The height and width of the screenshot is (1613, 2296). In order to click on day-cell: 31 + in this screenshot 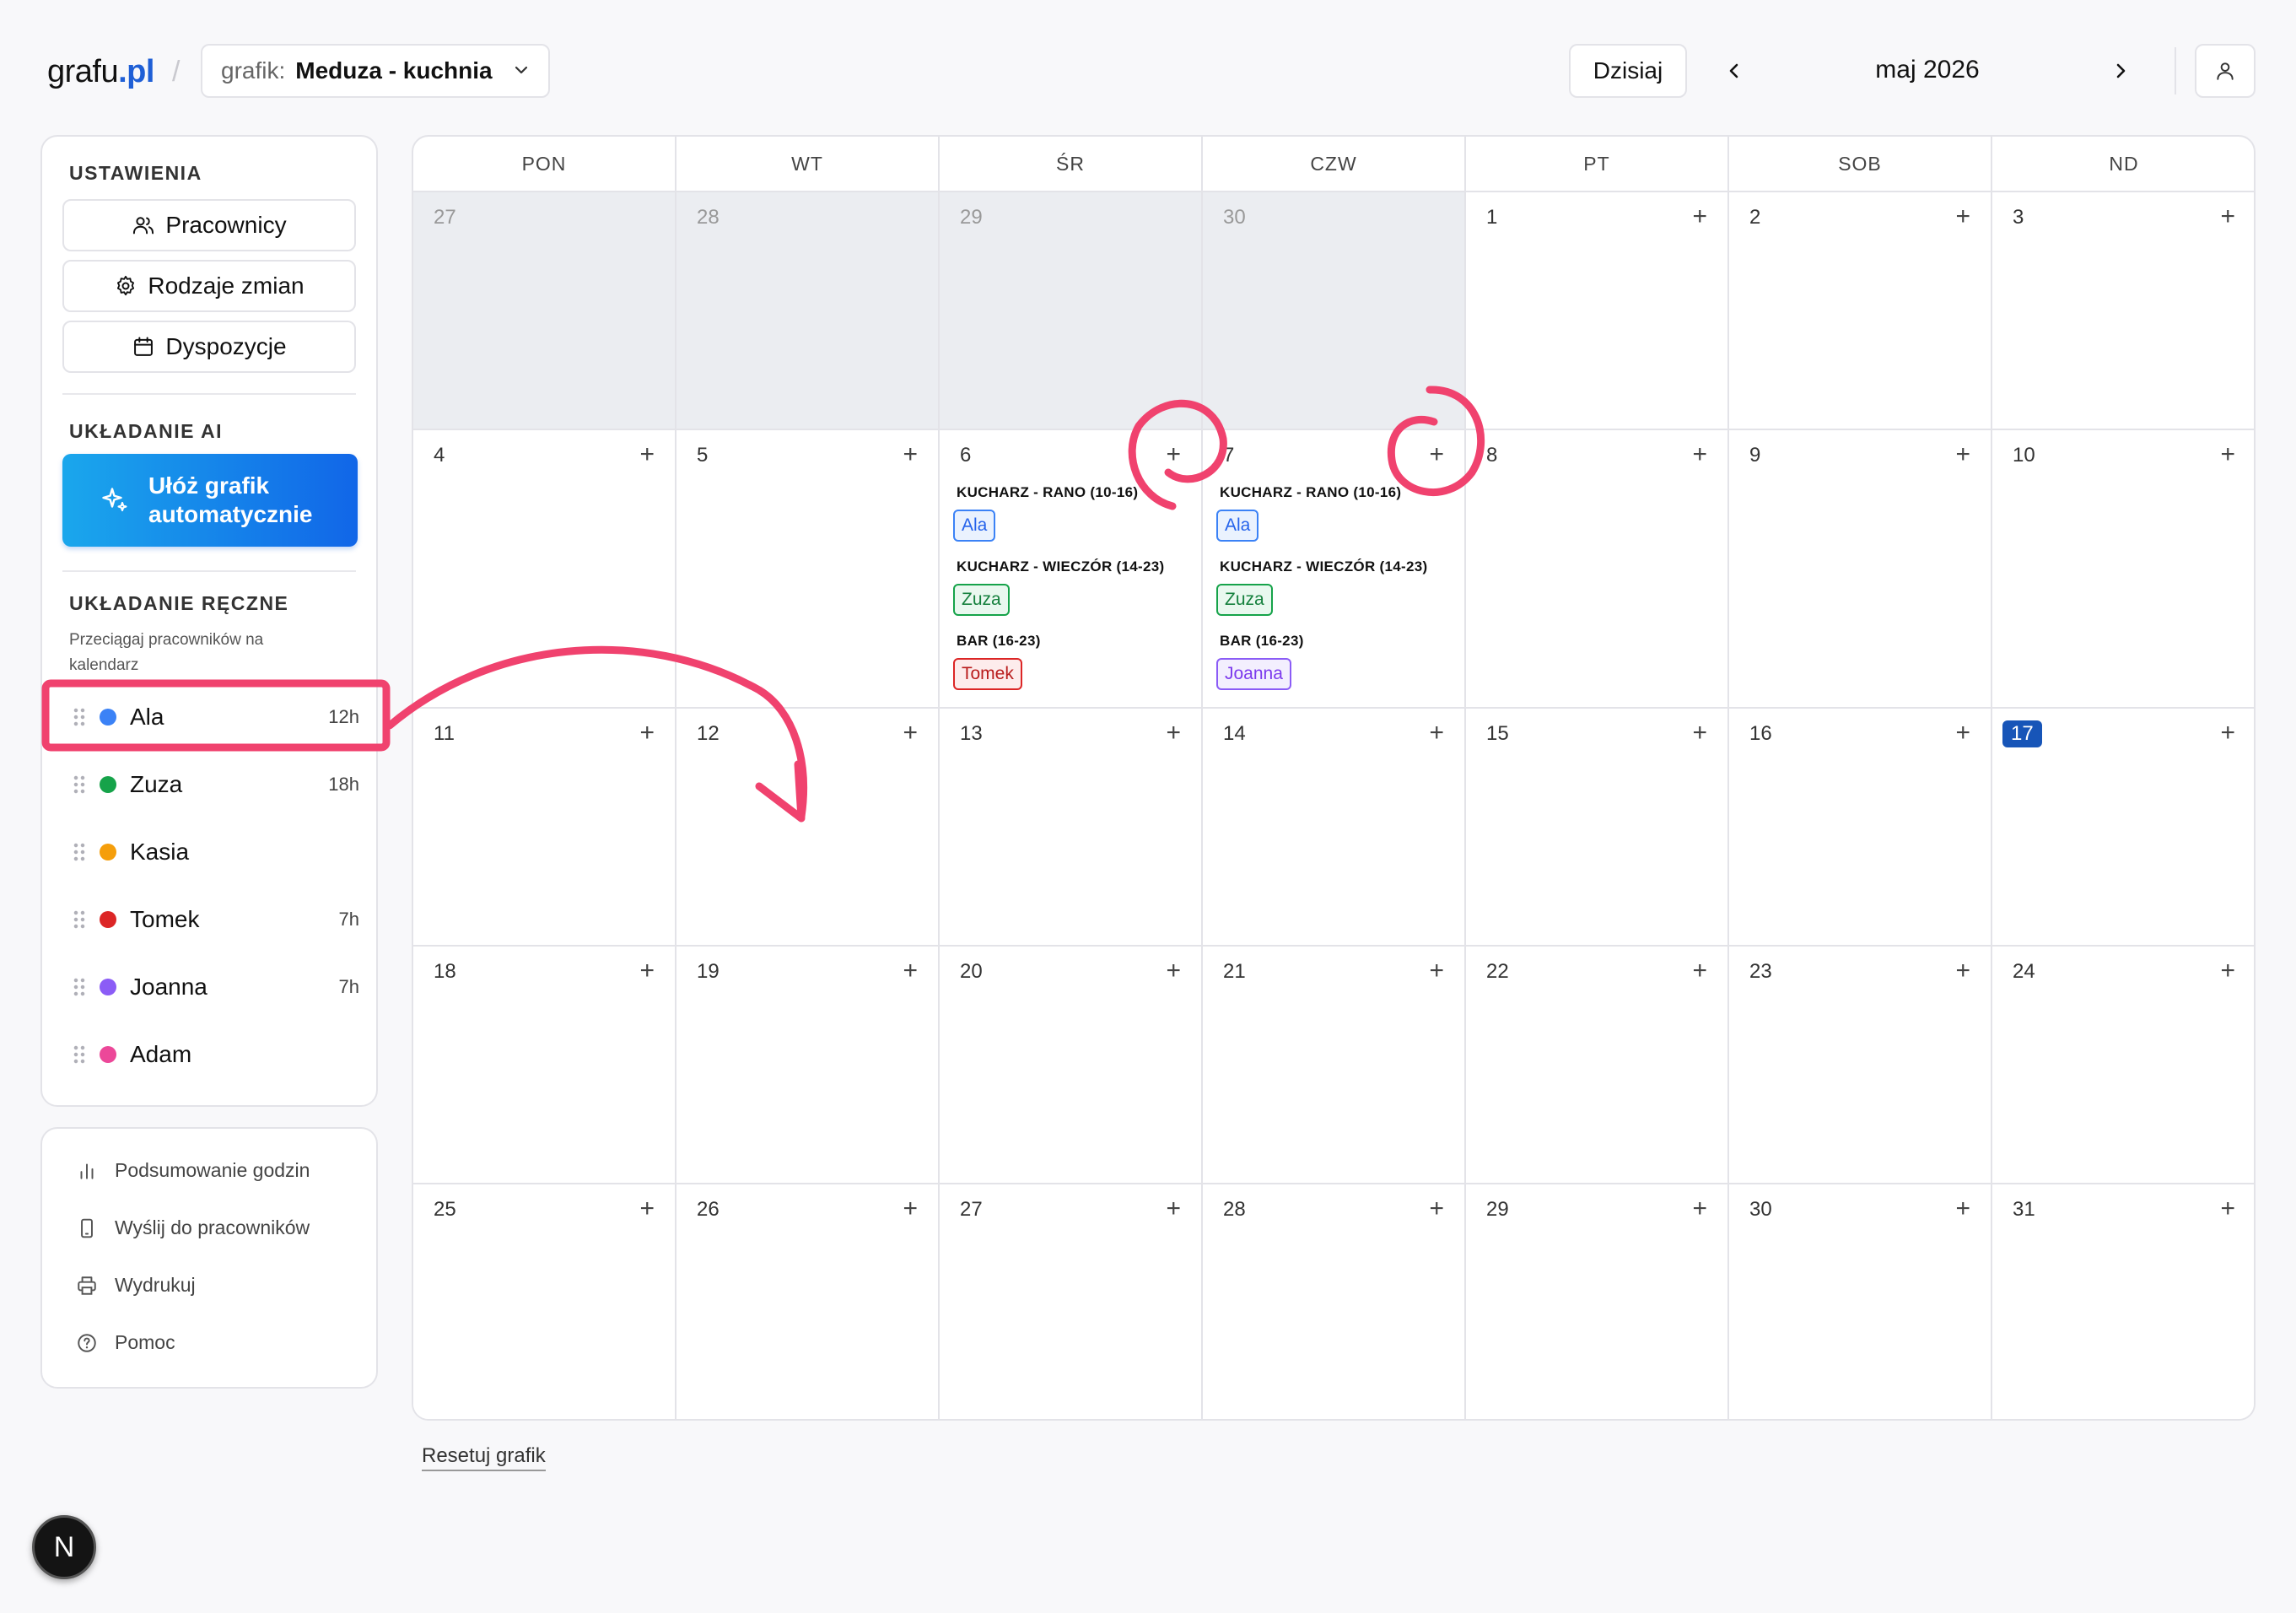, I will do `click(2123, 1301)`.